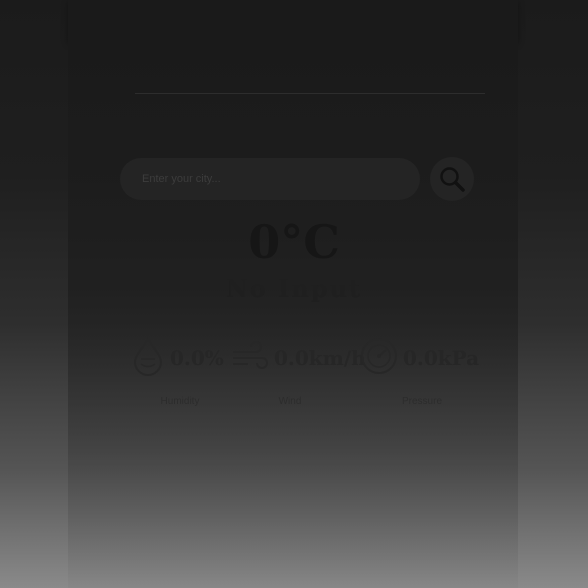  I want to click on top-bar, so click(293, 21).